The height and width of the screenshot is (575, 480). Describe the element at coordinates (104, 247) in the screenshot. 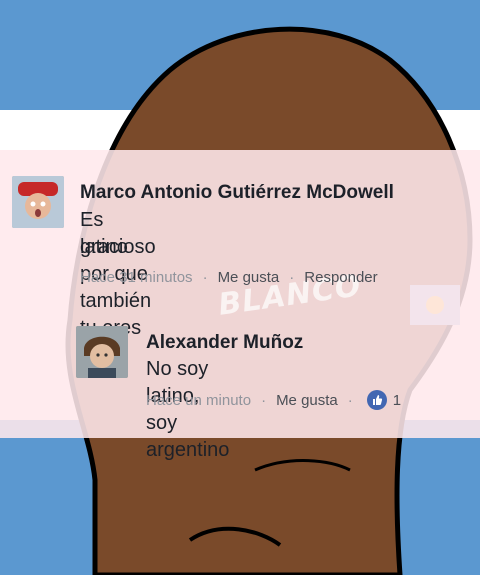

I see `comment-text-line2: latino` at that location.